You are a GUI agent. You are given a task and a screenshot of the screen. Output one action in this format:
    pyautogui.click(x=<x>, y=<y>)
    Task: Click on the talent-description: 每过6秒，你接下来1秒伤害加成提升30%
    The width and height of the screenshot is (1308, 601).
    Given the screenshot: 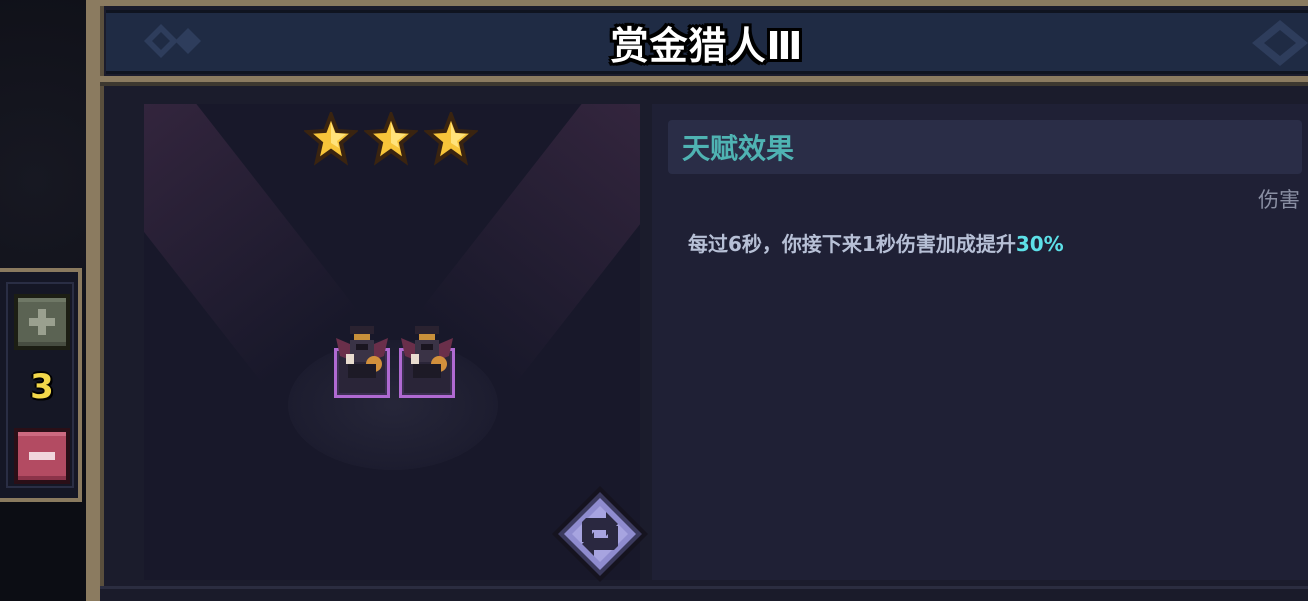 What is the action you would take?
    pyautogui.click(x=876, y=242)
    